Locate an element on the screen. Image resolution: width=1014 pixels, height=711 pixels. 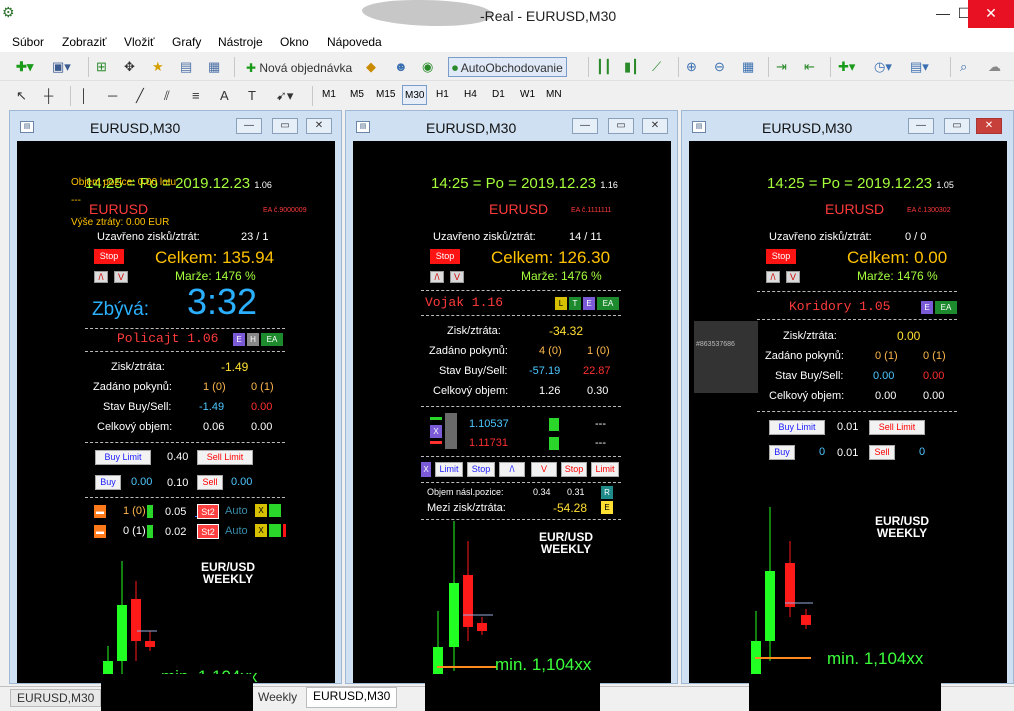
overlay-box-3b is located at coordinates (845, 693).